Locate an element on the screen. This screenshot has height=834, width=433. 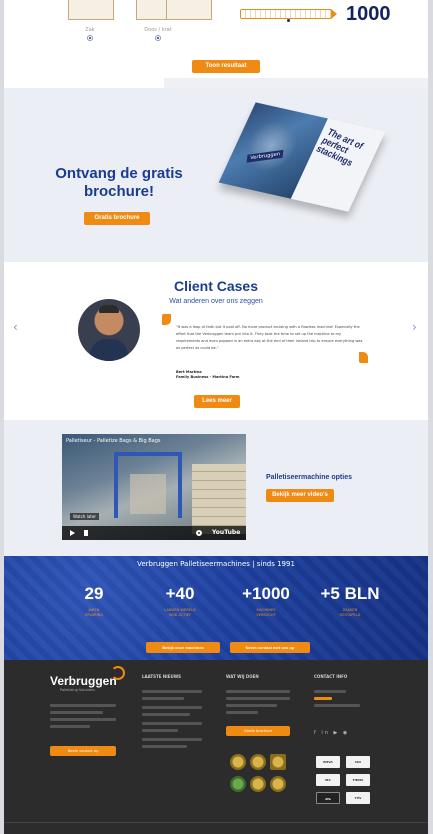
footer-news-title: LAATSTE NIEUWS is located at coordinates (162, 676).